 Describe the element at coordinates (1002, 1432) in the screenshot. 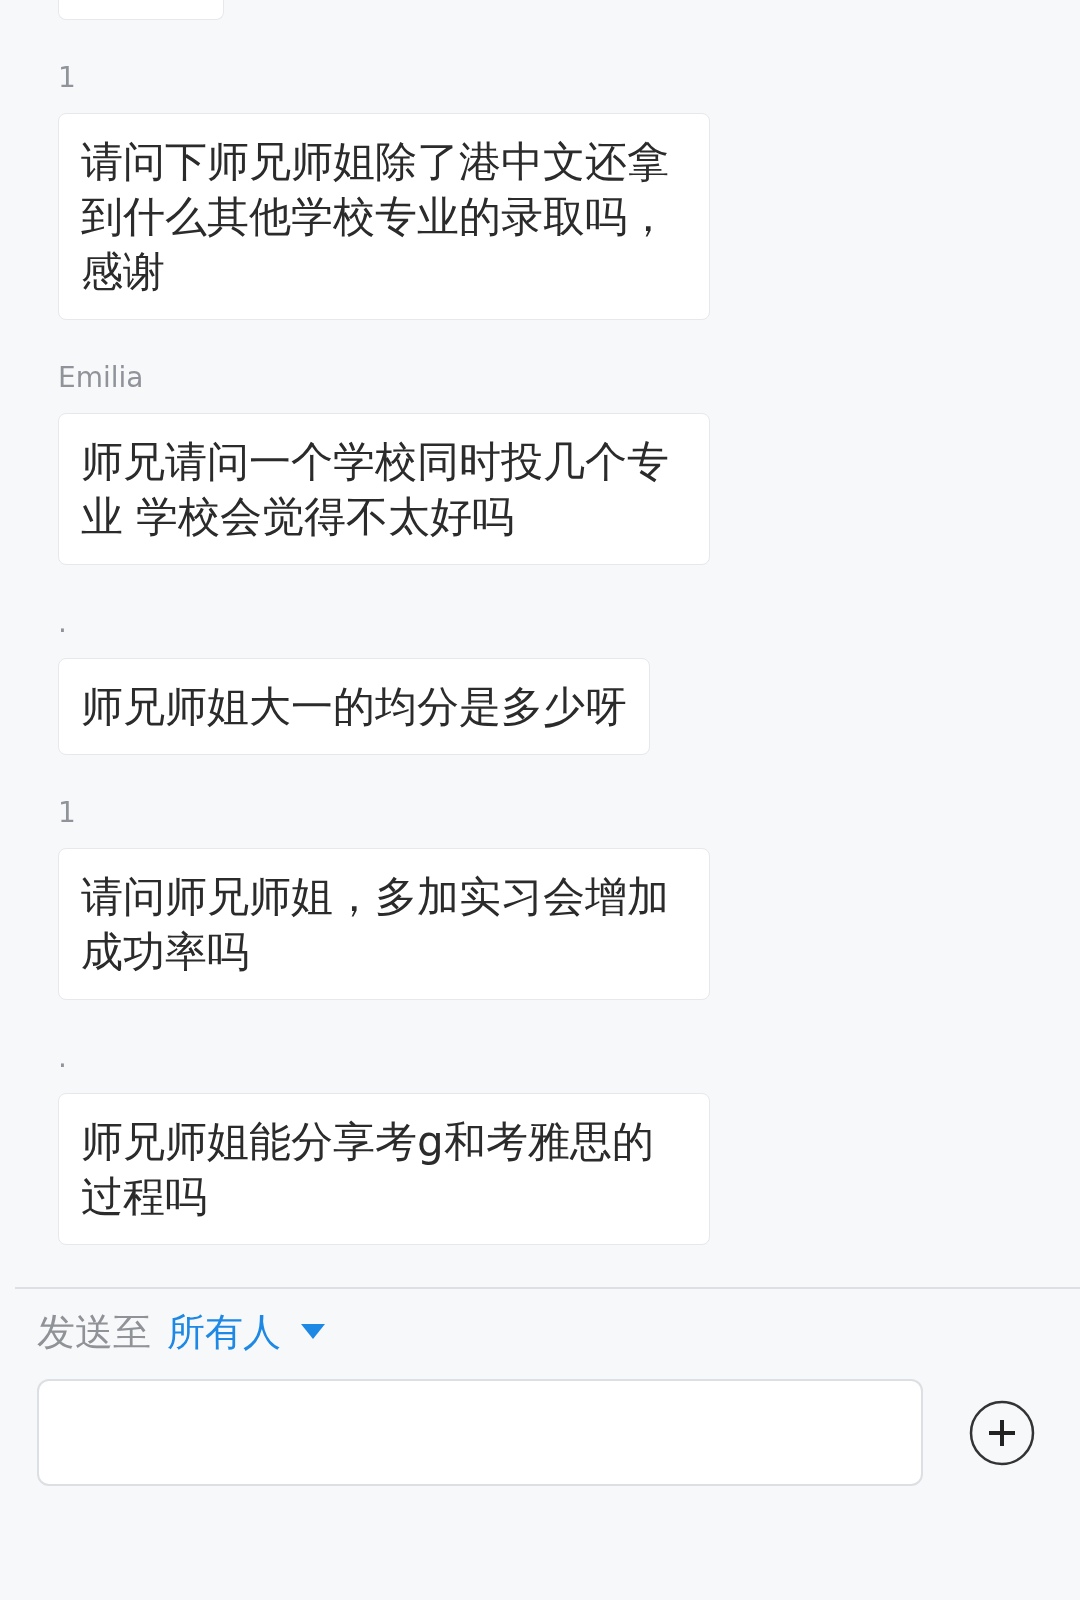

I see `add-icon` at that location.